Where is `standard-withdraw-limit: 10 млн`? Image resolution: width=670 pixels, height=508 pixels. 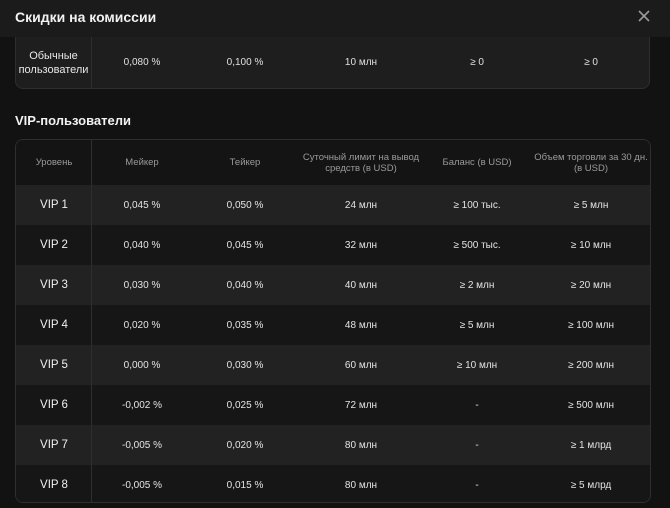
standard-withdraw-limit: 10 млн is located at coordinates (361, 62).